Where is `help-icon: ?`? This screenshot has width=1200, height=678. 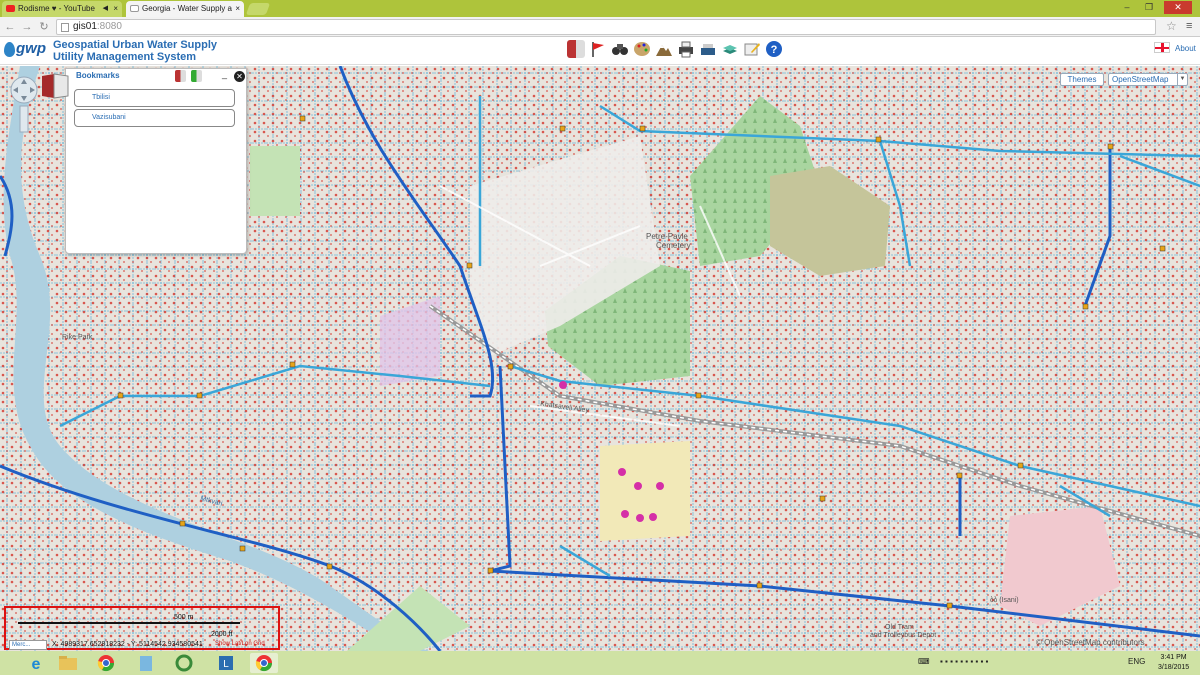 help-icon: ? is located at coordinates (774, 49).